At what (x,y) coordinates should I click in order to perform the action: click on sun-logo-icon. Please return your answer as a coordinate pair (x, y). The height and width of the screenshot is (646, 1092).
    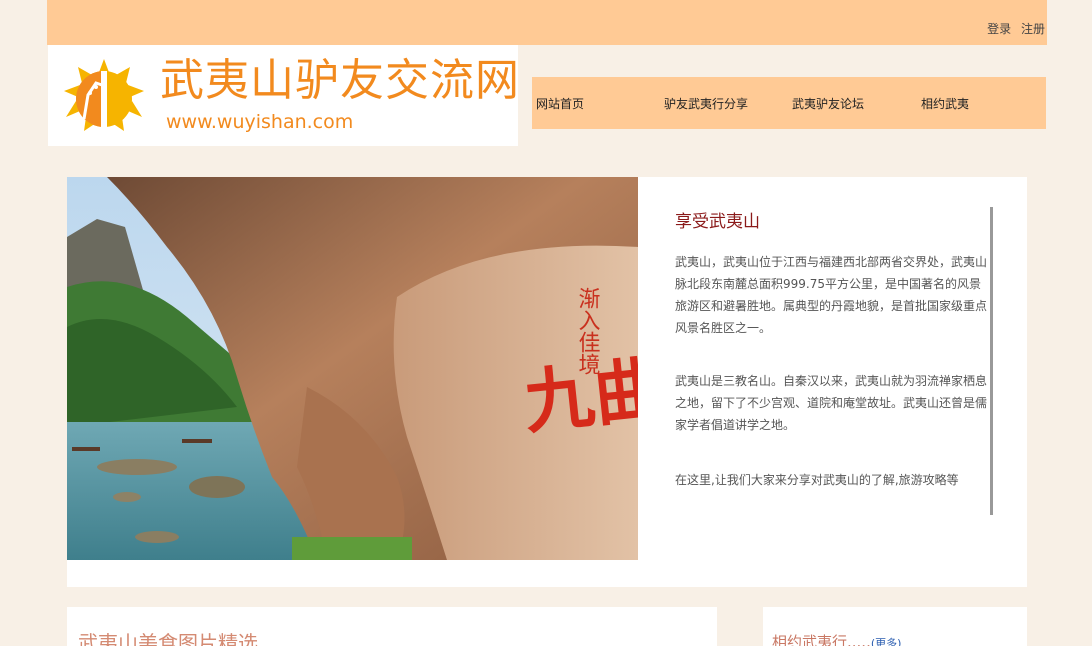
    Looking at the image, I should click on (104, 95).